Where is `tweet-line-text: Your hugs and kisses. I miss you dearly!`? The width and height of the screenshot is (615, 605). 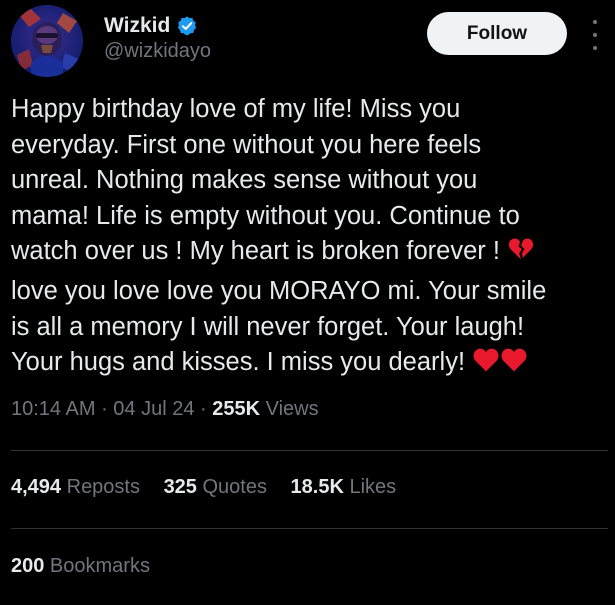 tweet-line-text: Your hugs and kisses. I miss you dearly! is located at coordinates (238, 362).